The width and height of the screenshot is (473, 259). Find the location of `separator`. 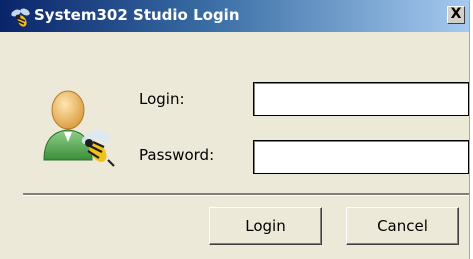

separator is located at coordinates (246, 194).